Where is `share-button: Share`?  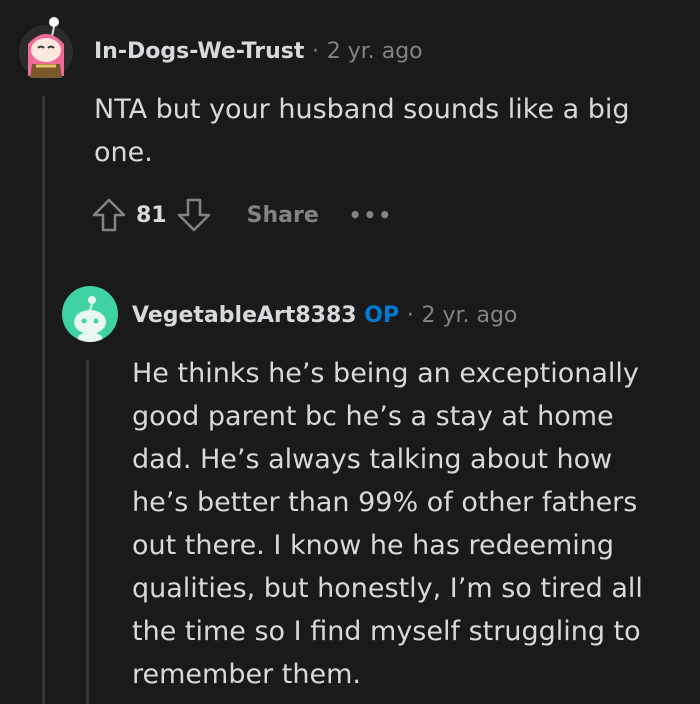
share-button: Share is located at coordinates (283, 215).